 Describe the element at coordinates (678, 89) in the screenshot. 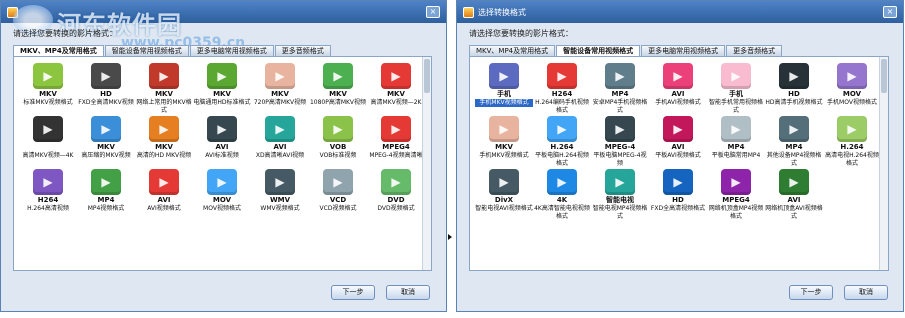

I see `format-item: ▶ AVI 手机AVI视频格式` at that location.